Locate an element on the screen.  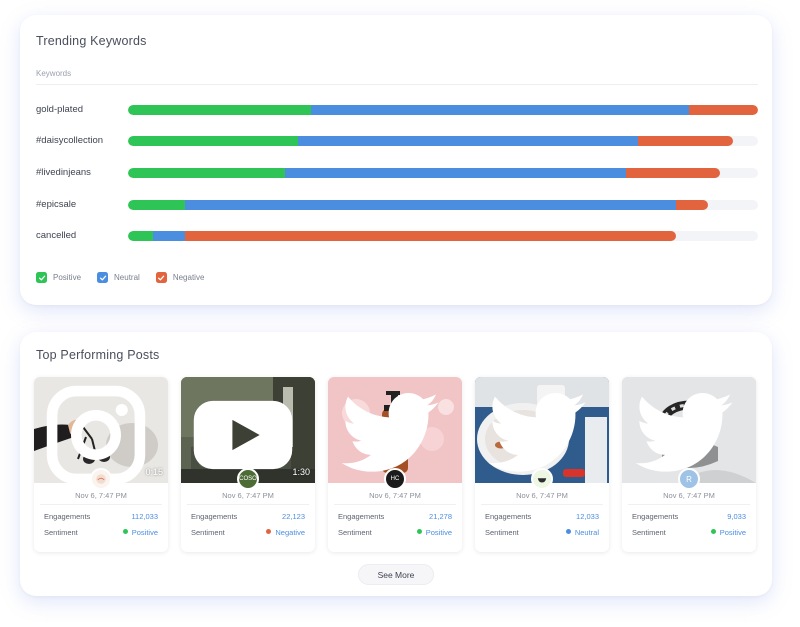
keyword-label: #livedinjeans is located at coordinates (63, 172).